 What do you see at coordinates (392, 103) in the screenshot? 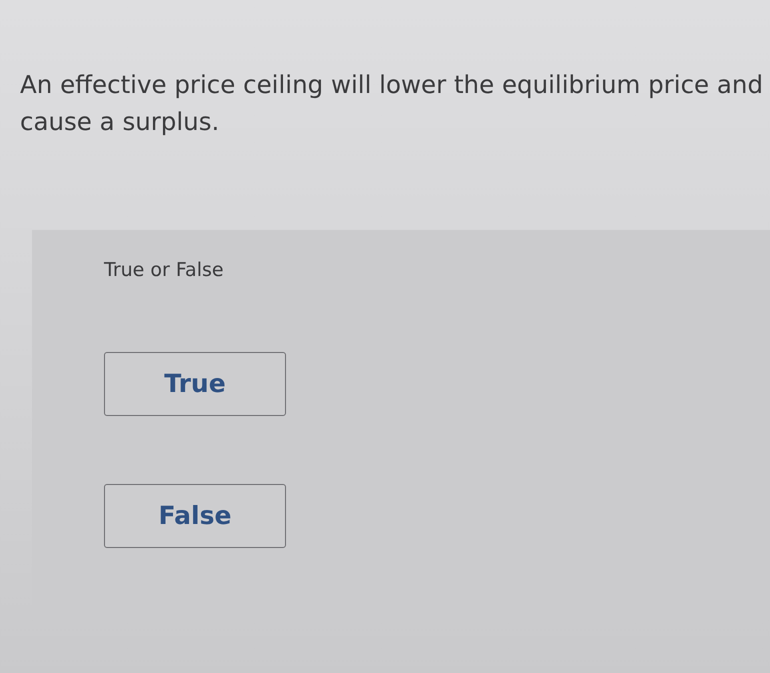
I see `question-text: An effective price ceiling will lower the equilibrium price and cause a surplus.` at bounding box center [392, 103].